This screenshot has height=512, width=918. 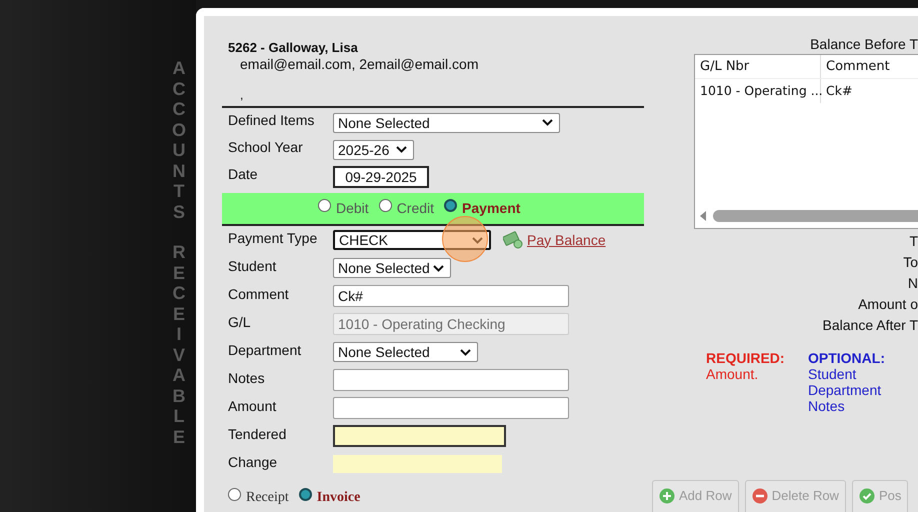 I want to click on summary-label: To, so click(x=910, y=262).